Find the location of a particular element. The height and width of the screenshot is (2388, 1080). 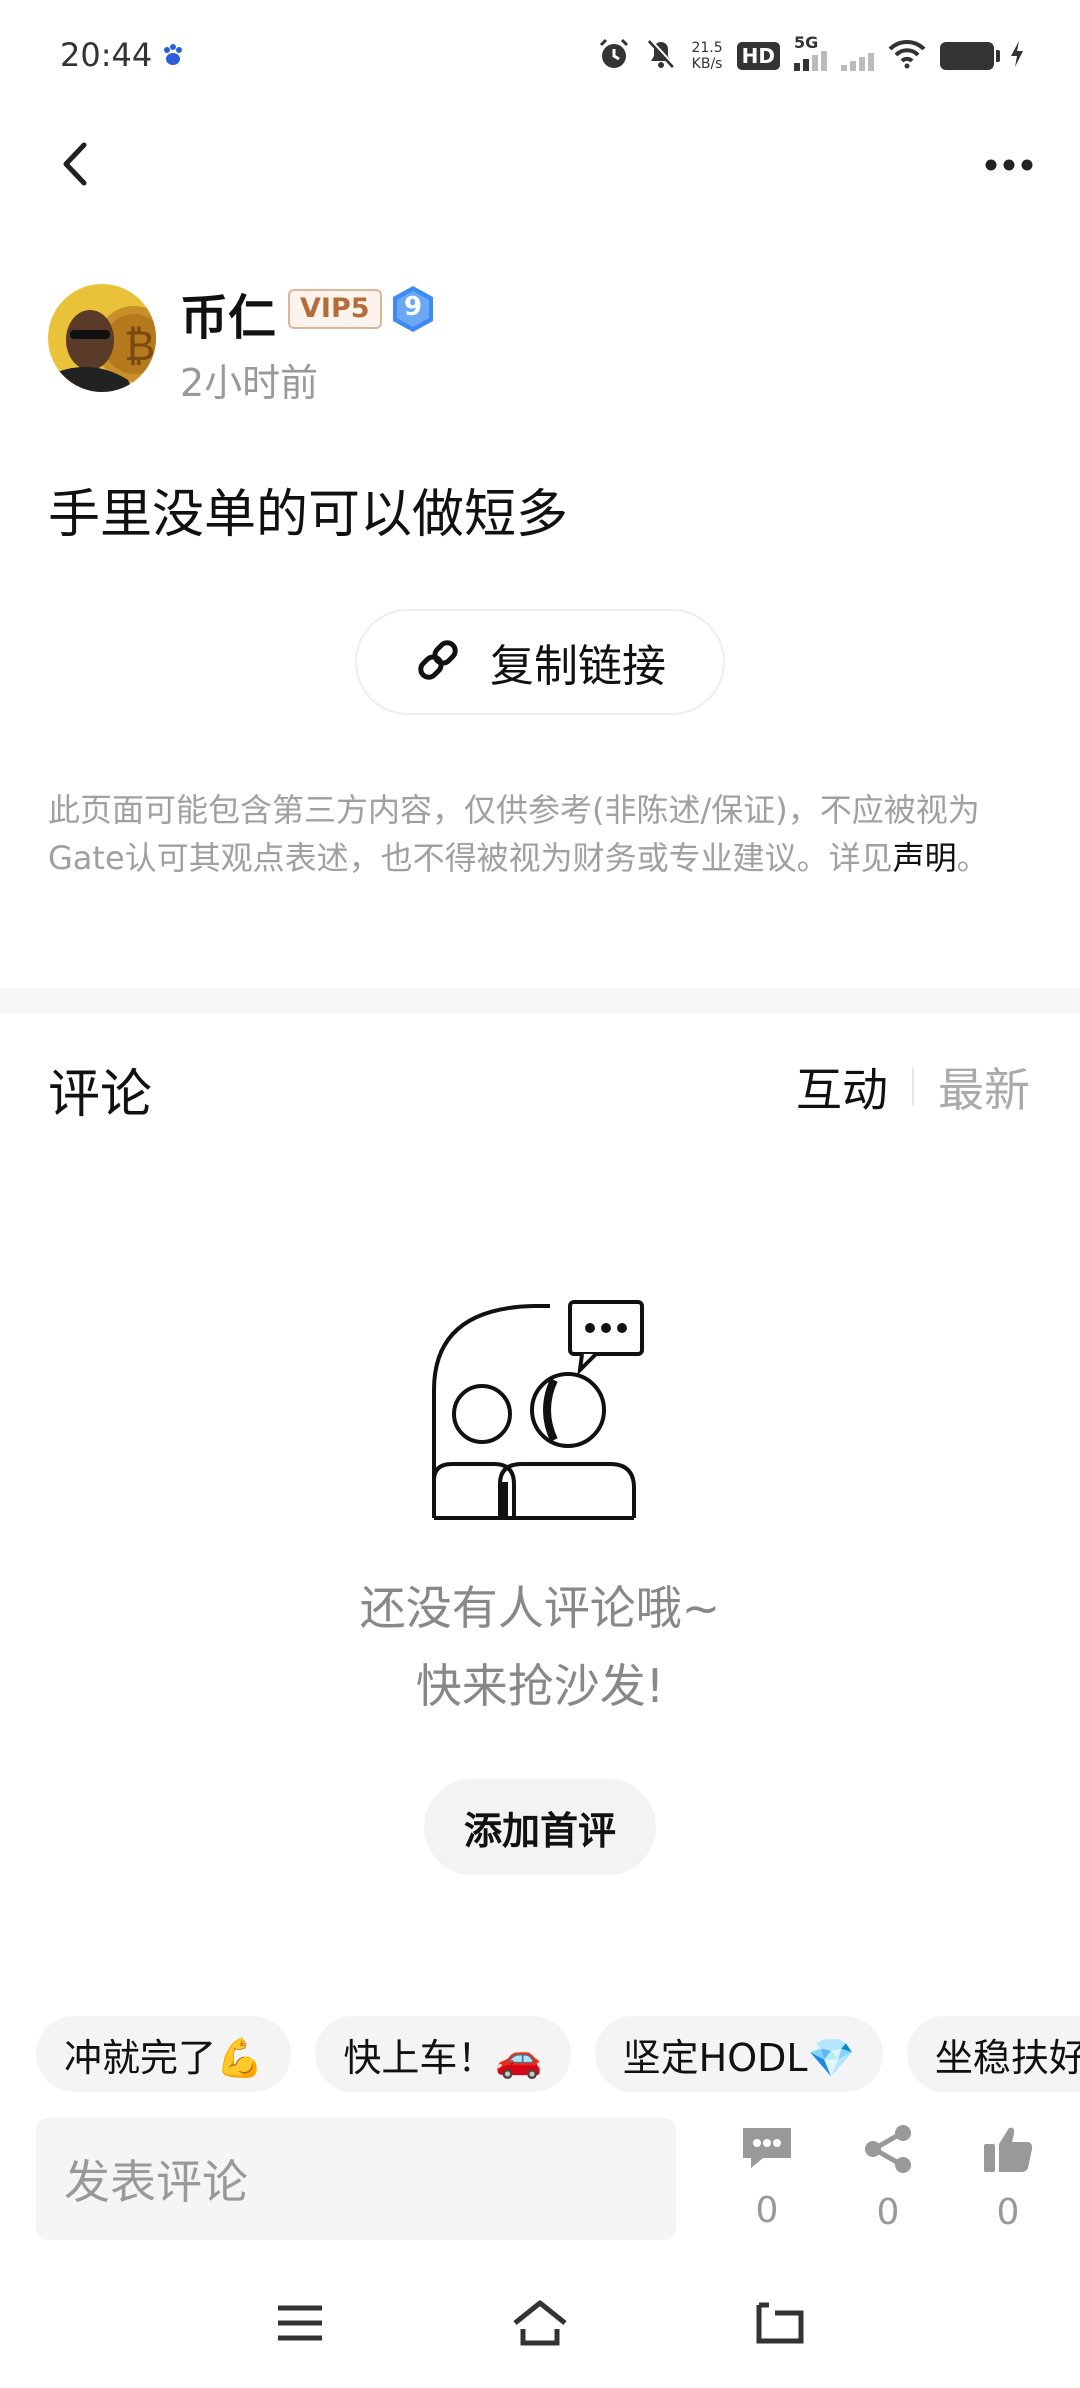

net-speed: 21.5 KB/s is located at coordinates (706, 56).